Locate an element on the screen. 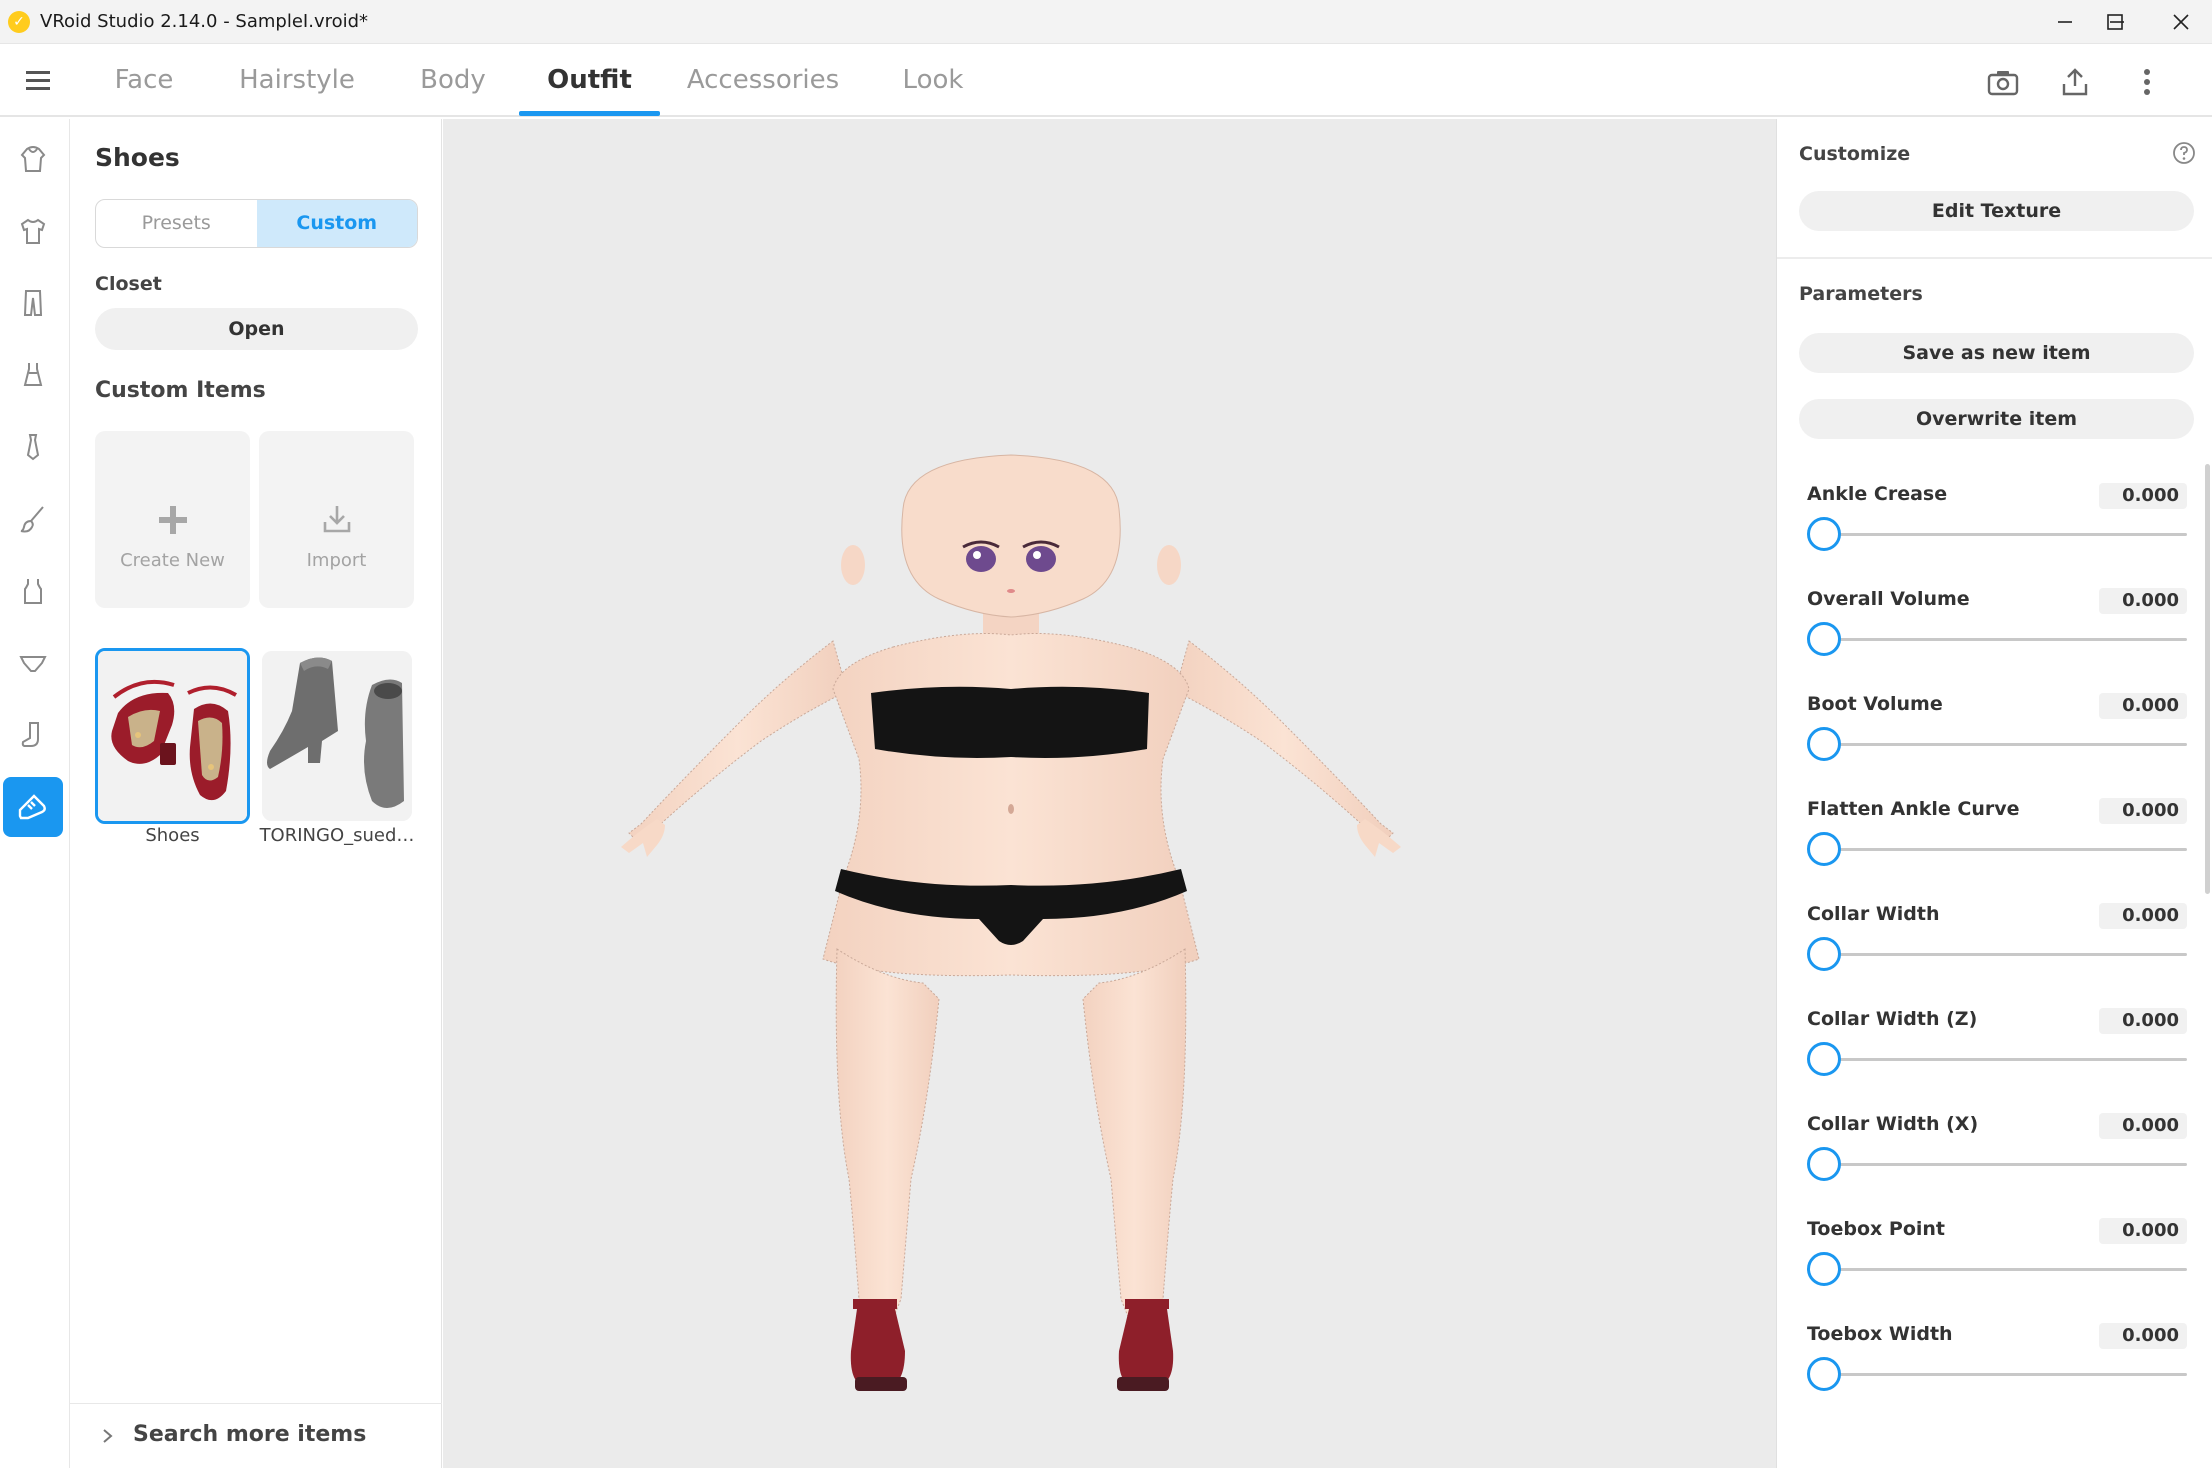 This screenshot has height=1468, width=2212. param-overall-volume: Overall Volume 0.000 is located at coordinates (1997, 638).